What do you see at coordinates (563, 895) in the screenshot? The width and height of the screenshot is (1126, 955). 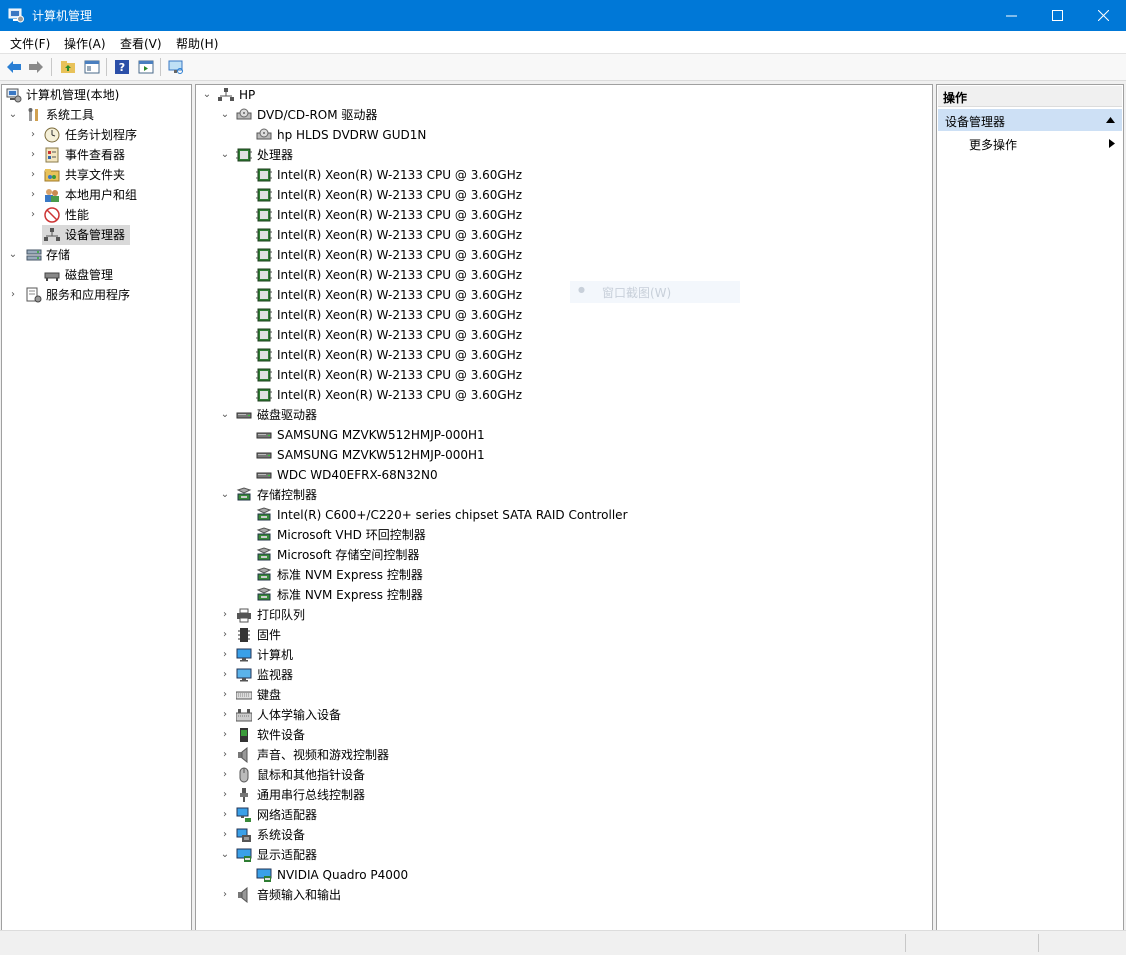 I see `device-category-row: › 音频输入和输出` at bounding box center [563, 895].